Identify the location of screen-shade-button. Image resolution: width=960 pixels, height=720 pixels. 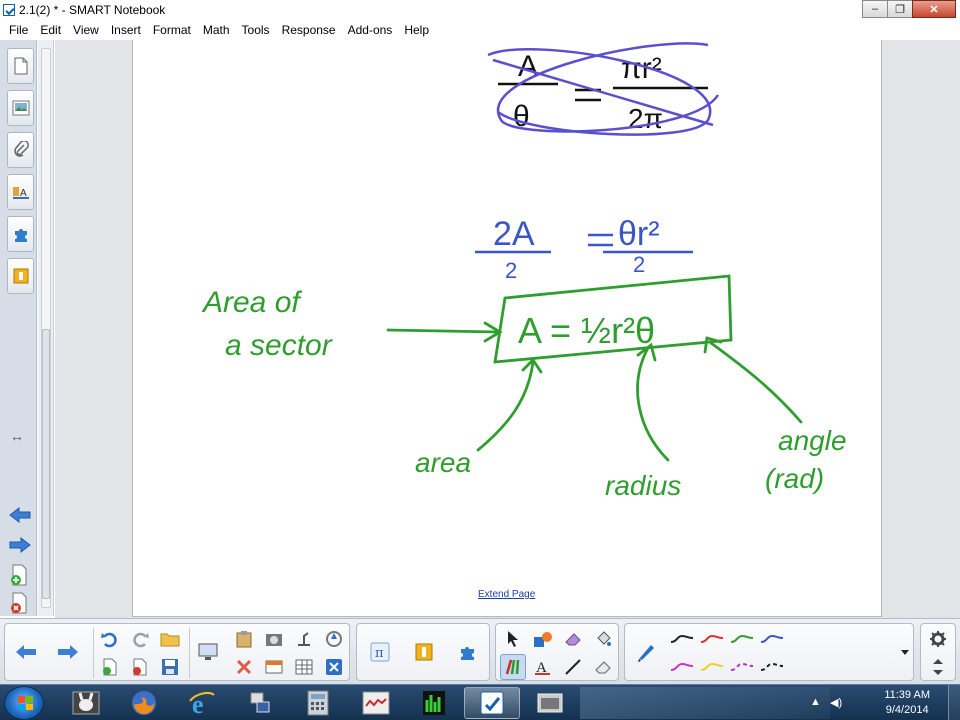
(208, 652).